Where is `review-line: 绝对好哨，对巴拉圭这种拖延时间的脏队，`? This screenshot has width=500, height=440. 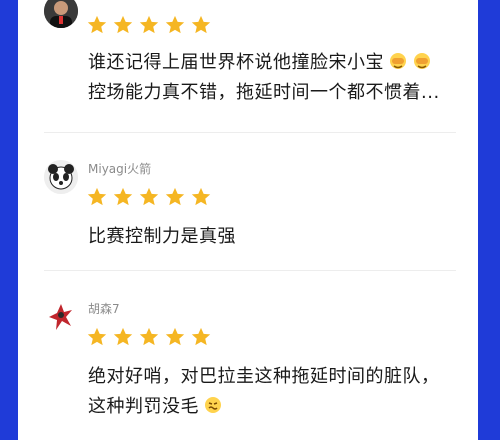 review-line: 绝对好哨，对巴拉圭这种拖延时间的脏队， is located at coordinates (264, 376).